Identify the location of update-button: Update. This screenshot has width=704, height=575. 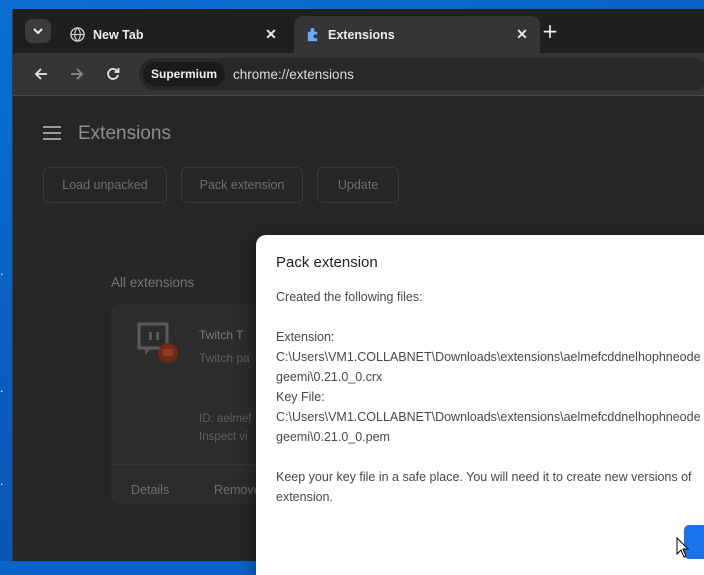
(358, 185).